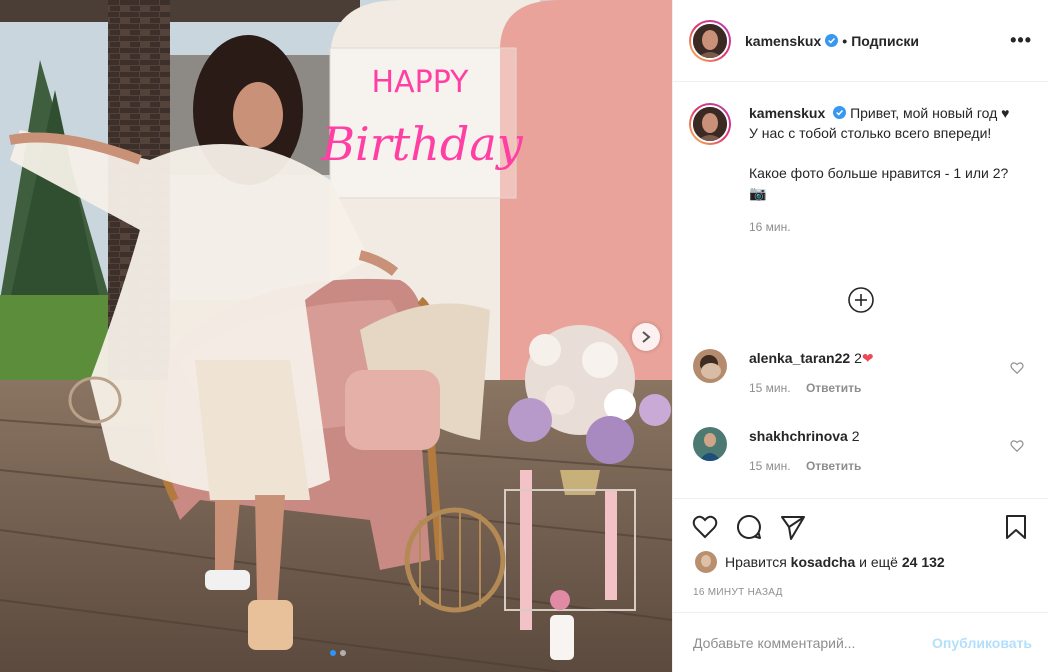 The width and height of the screenshot is (1048, 672). What do you see at coordinates (421, 82) in the screenshot?
I see `neon-happy-text: HAPPY` at bounding box center [421, 82].